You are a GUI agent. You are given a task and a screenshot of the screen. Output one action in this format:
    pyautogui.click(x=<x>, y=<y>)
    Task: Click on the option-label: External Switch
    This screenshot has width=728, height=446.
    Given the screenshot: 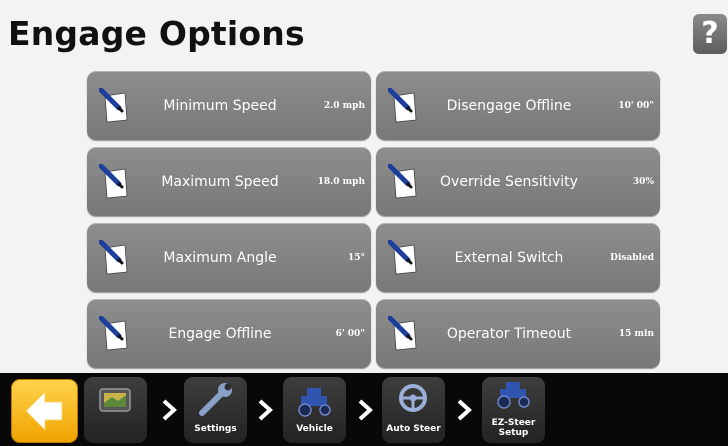 What is the action you would take?
    pyautogui.click(x=509, y=257)
    